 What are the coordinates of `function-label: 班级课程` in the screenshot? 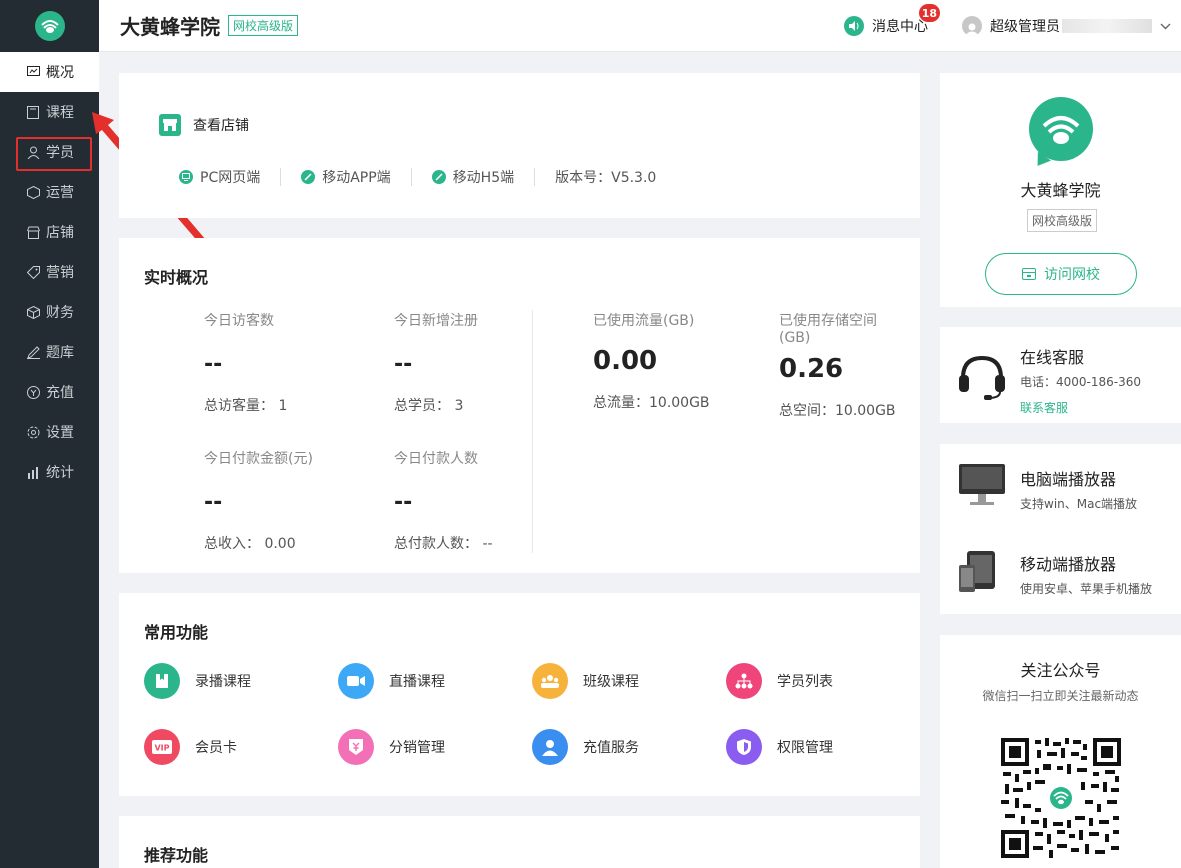 It's located at (611, 682).